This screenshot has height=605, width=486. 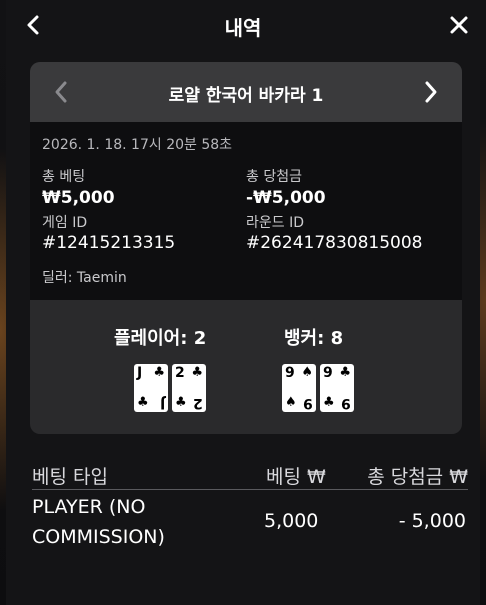 What do you see at coordinates (78, 198) in the screenshot?
I see `total-bet-value: ₩5,000` at bounding box center [78, 198].